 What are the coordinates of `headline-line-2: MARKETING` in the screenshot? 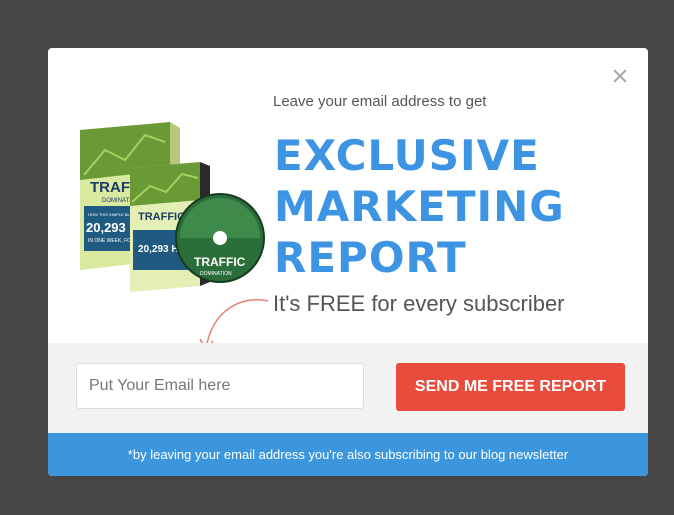 It's located at (419, 206).